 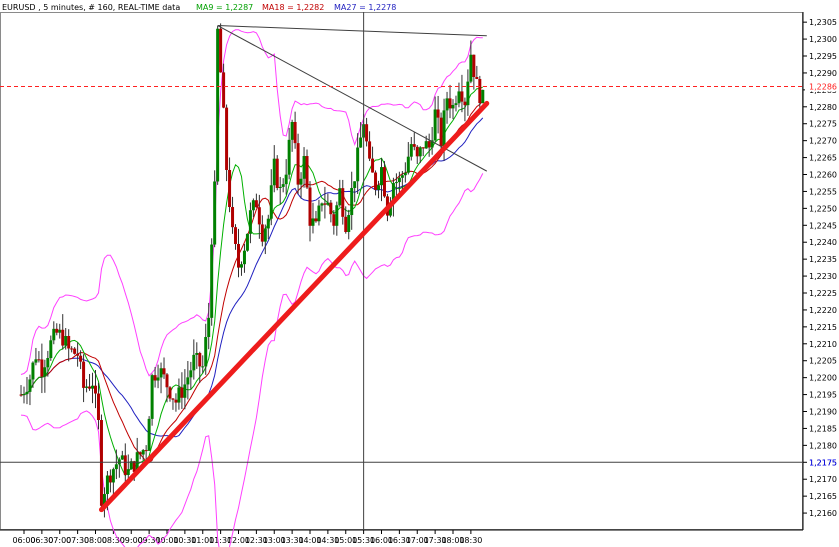 I want to click on price-tick-label: 1,2215, so click(x=823, y=327).